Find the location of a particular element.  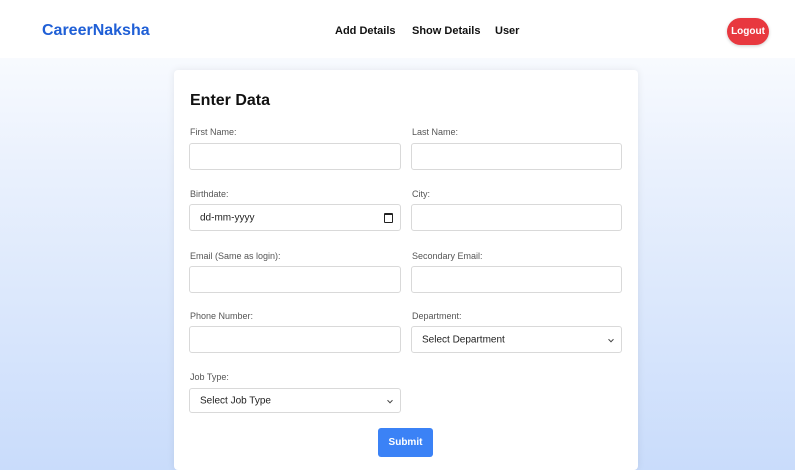

secondary-email-label: Secondary Email: is located at coordinates (447, 256).